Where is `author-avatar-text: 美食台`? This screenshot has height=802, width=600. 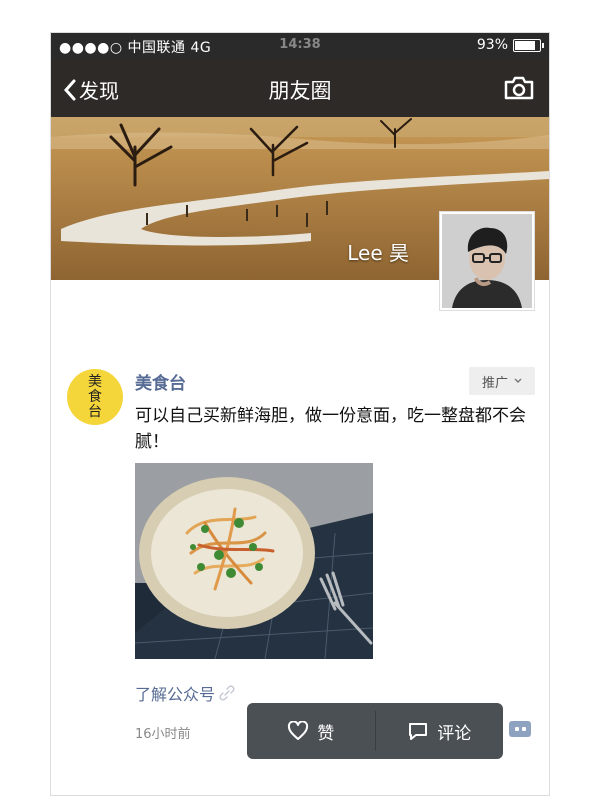 author-avatar-text: 美食台 is located at coordinates (95, 396).